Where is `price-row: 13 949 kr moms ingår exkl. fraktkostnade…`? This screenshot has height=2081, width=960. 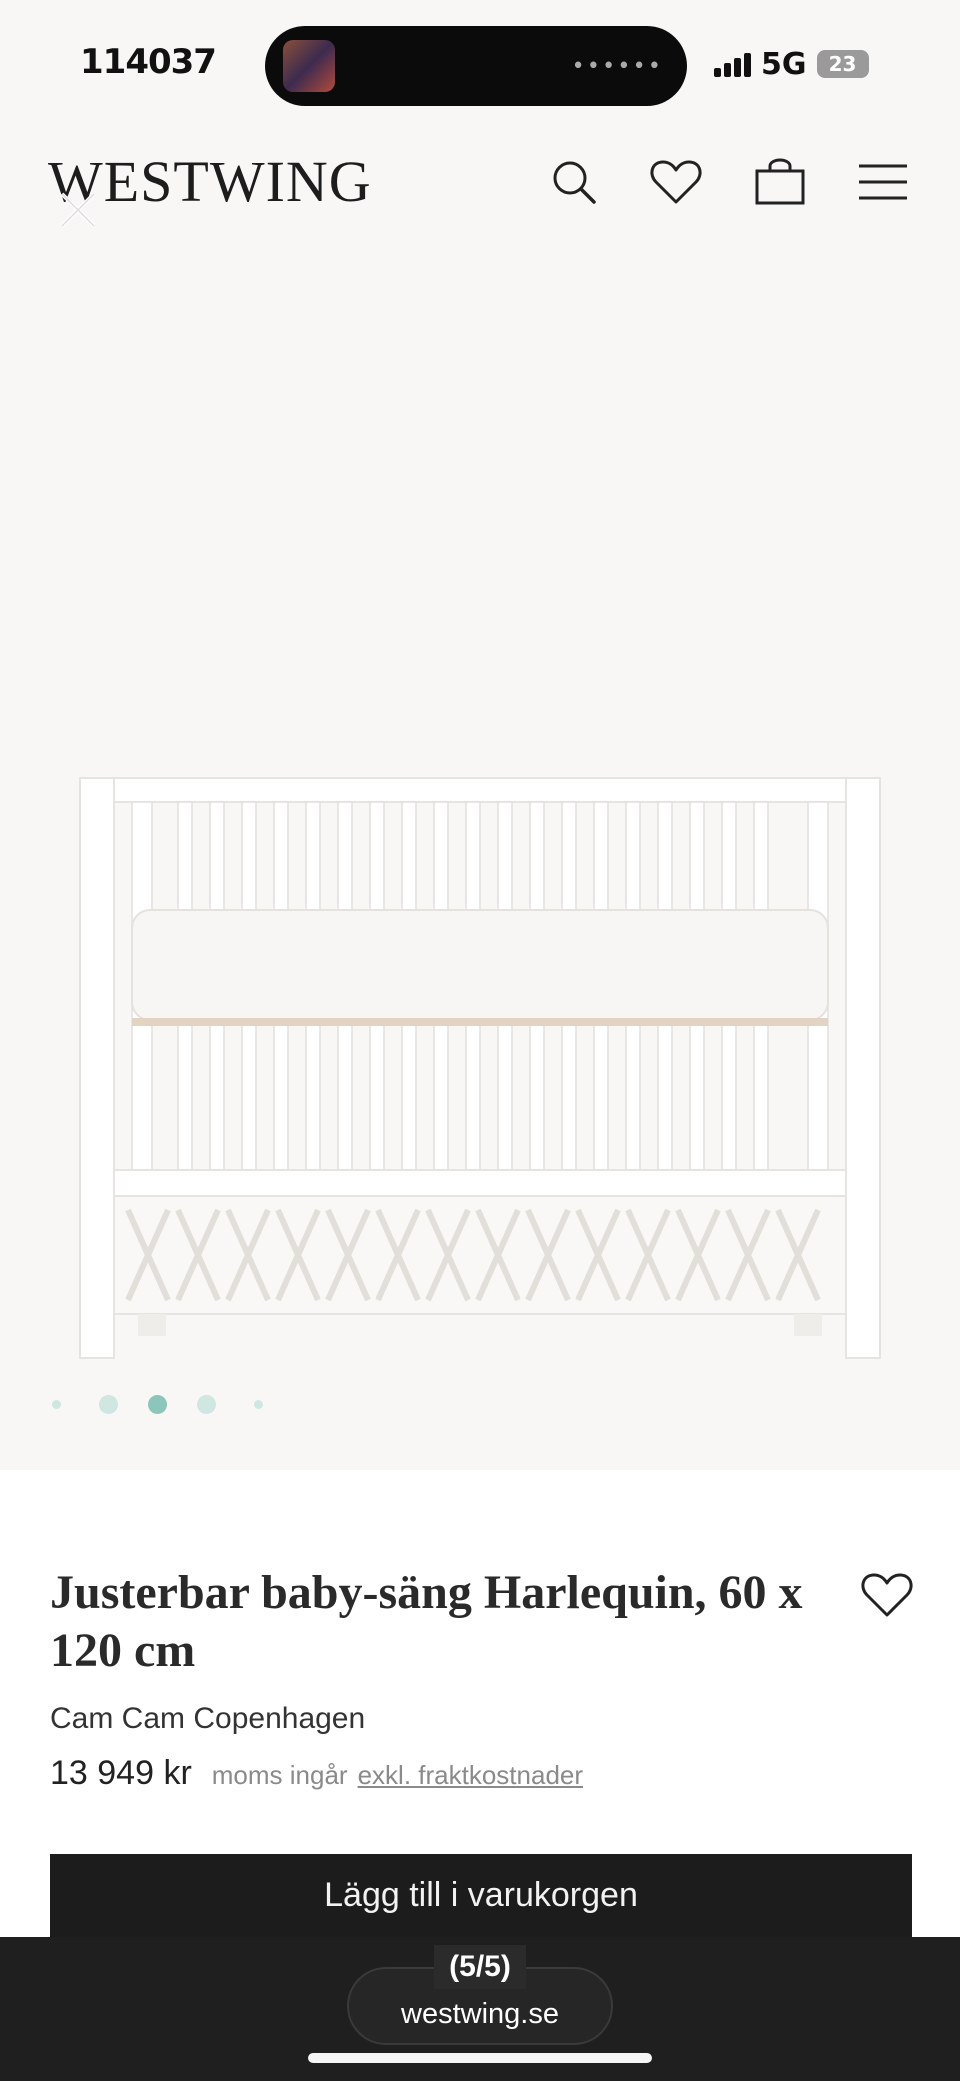
price-row: 13 949 kr moms ingår exkl. fraktkostnade… is located at coordinates (316, 1773).